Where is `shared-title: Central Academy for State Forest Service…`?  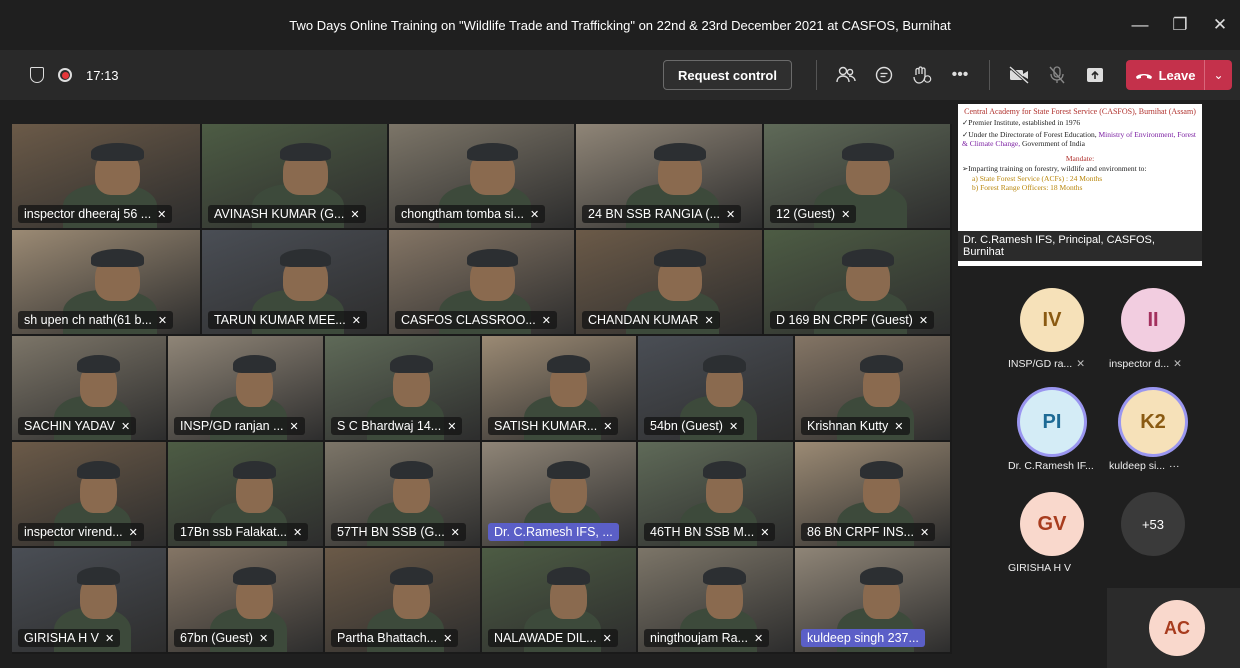 shared-title: Central Academy for State Forest Service… is located at coordinates (1080, 111).